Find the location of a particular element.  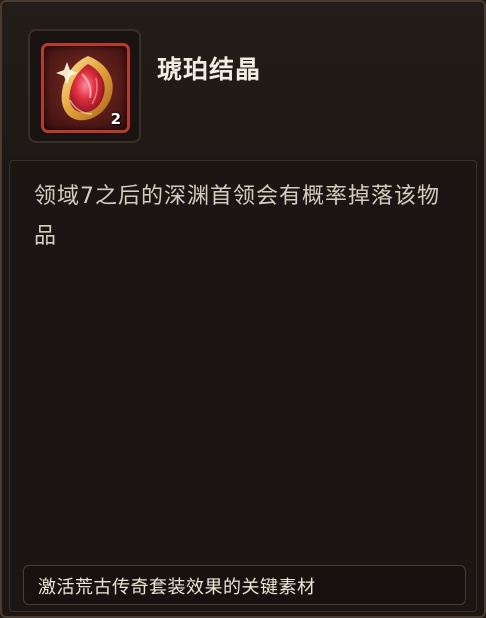

item-icon-frame: 2 is located at coordinates (84, 86).